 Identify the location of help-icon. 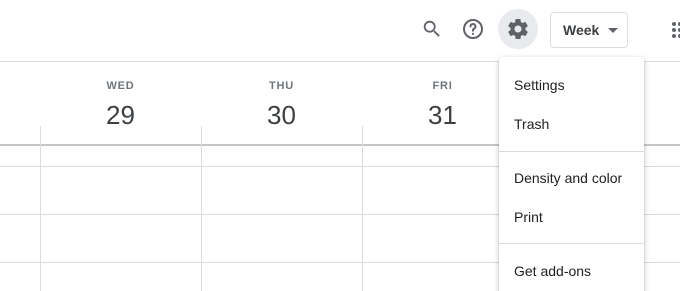
(473, 29).